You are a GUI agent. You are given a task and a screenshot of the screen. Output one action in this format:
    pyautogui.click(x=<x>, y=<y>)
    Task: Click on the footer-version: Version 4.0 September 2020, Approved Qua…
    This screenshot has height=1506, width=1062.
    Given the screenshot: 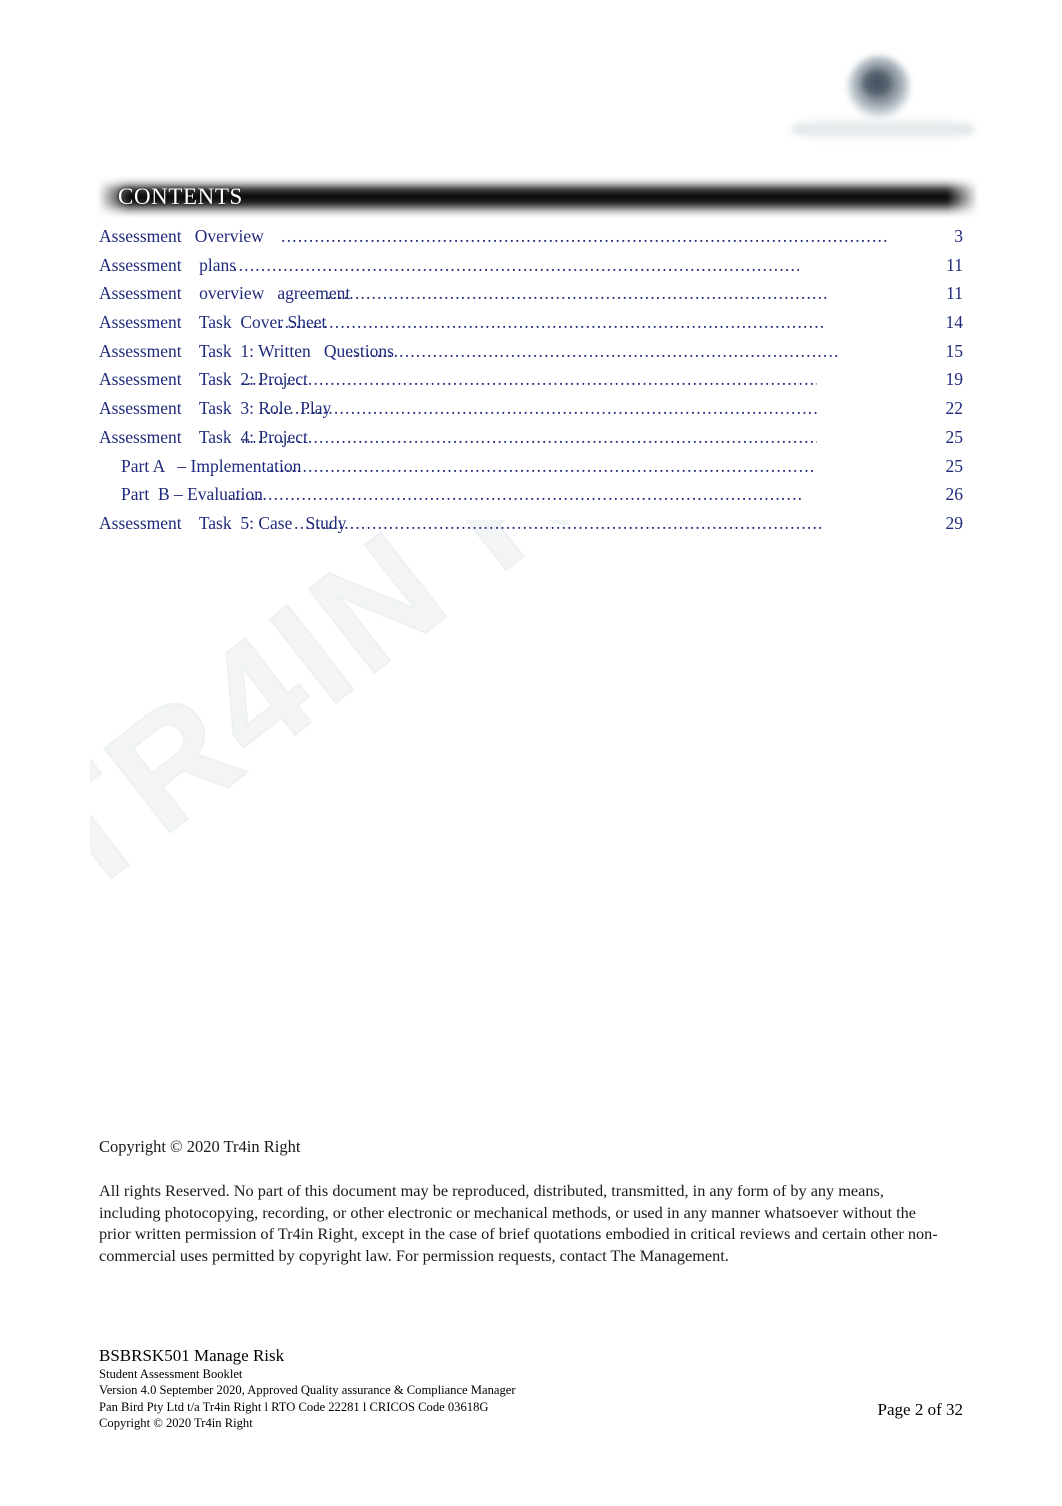 What is the action you would take?
    pyautogui.click(x=307, y=1390)
    